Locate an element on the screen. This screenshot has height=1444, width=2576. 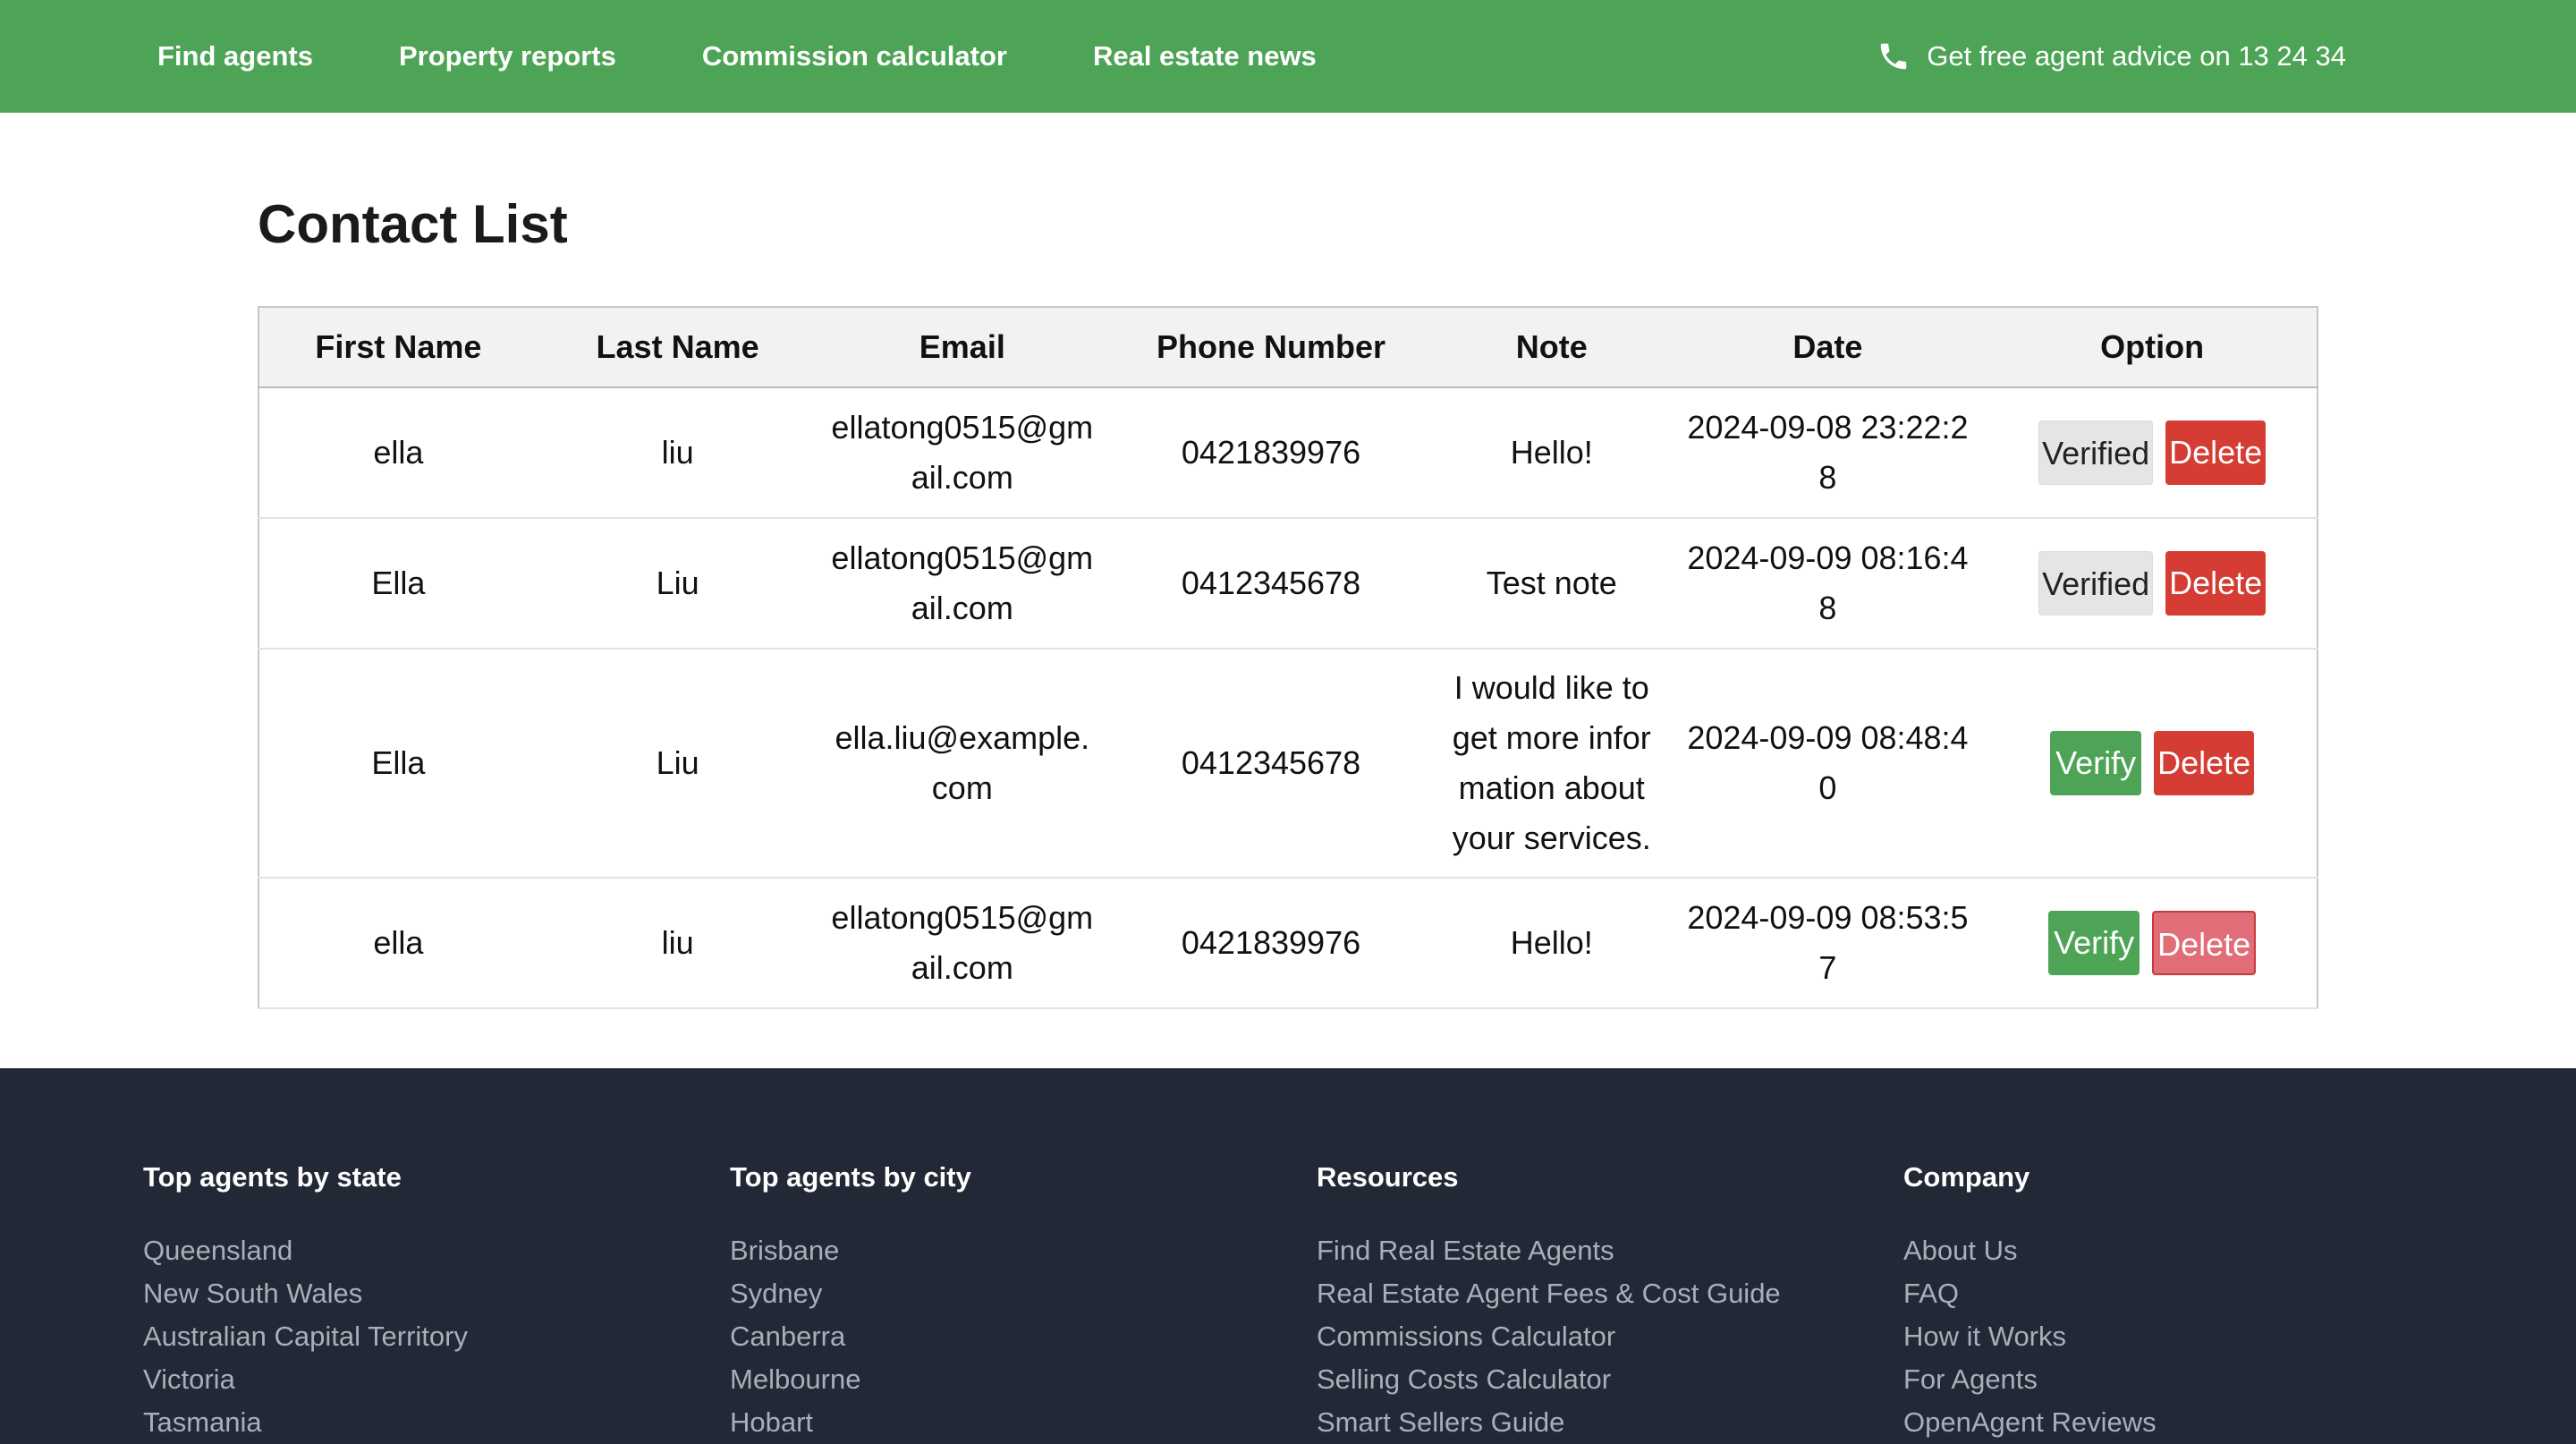
header-note: Note is located at coordinates (1551, 348).